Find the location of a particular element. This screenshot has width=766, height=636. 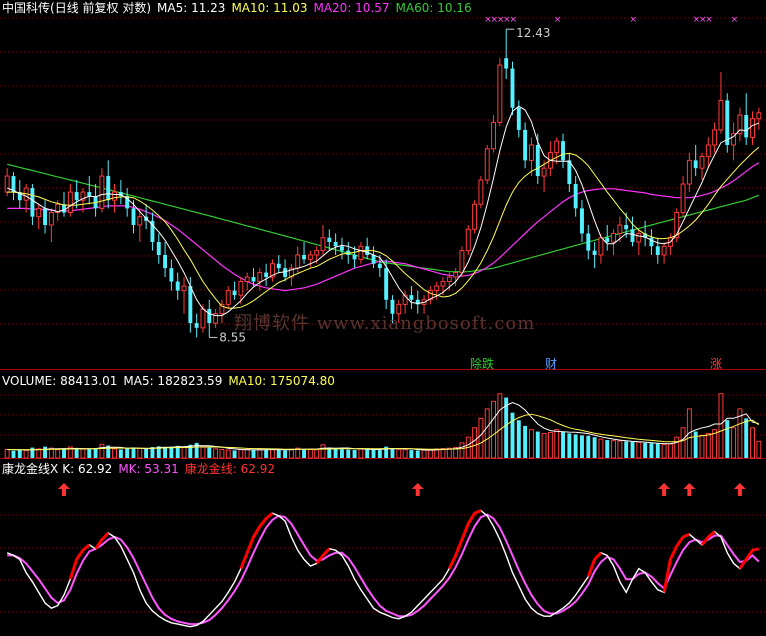

event-tag-rise: 涨 is located at coordinates (716, 364).